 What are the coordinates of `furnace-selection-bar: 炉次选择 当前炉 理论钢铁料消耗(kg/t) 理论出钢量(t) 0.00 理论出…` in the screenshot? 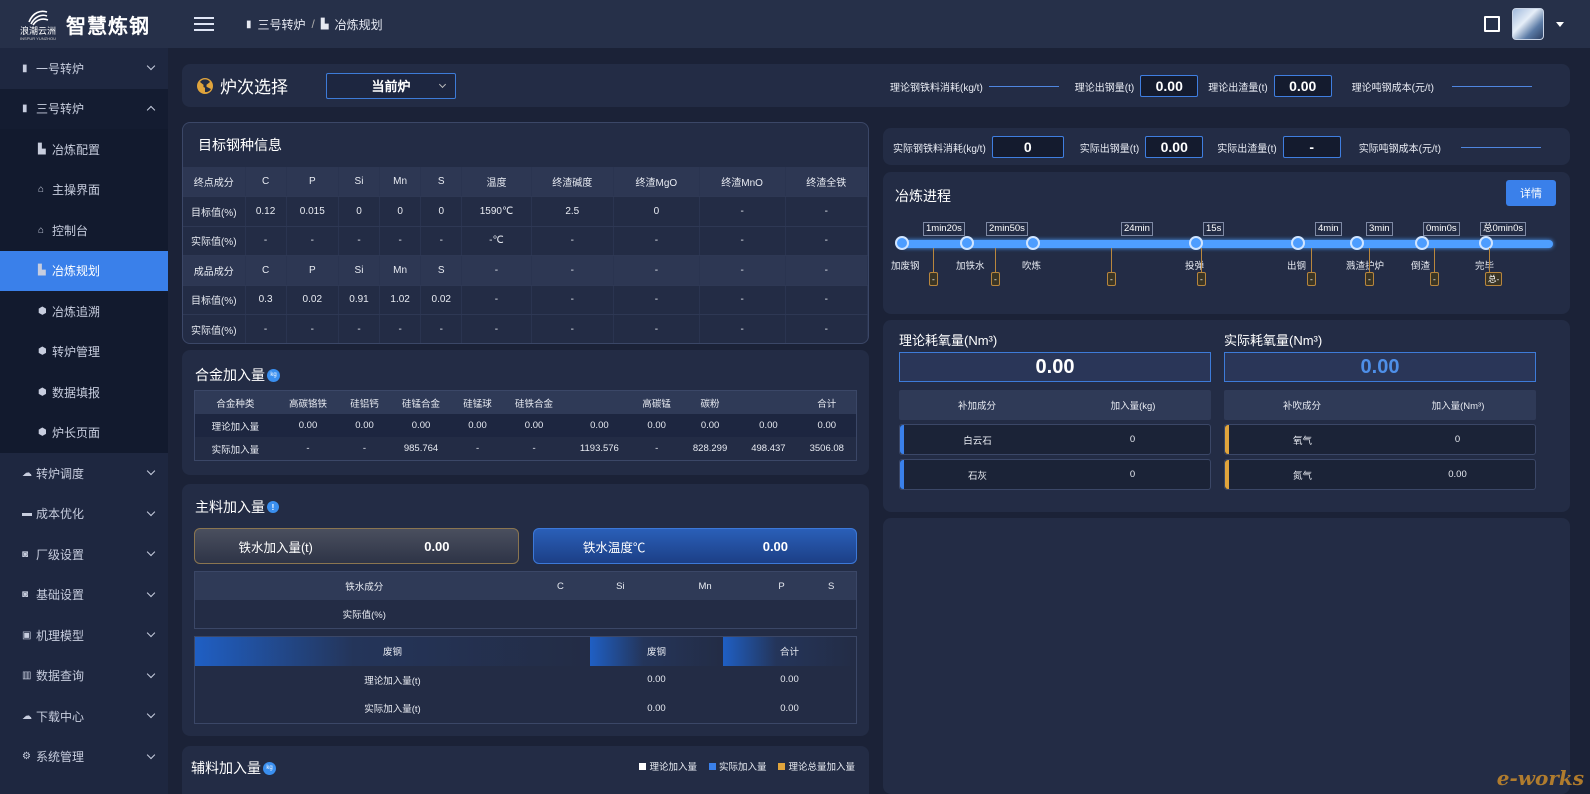 It's located at (876, 85).